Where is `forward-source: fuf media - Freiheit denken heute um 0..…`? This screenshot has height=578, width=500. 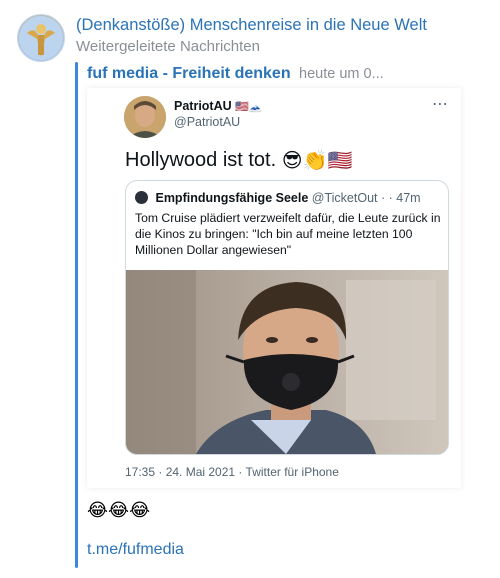 forward-source: fuf media - Freiheit denken heute um 0..… is located at coordinates (235, 74).